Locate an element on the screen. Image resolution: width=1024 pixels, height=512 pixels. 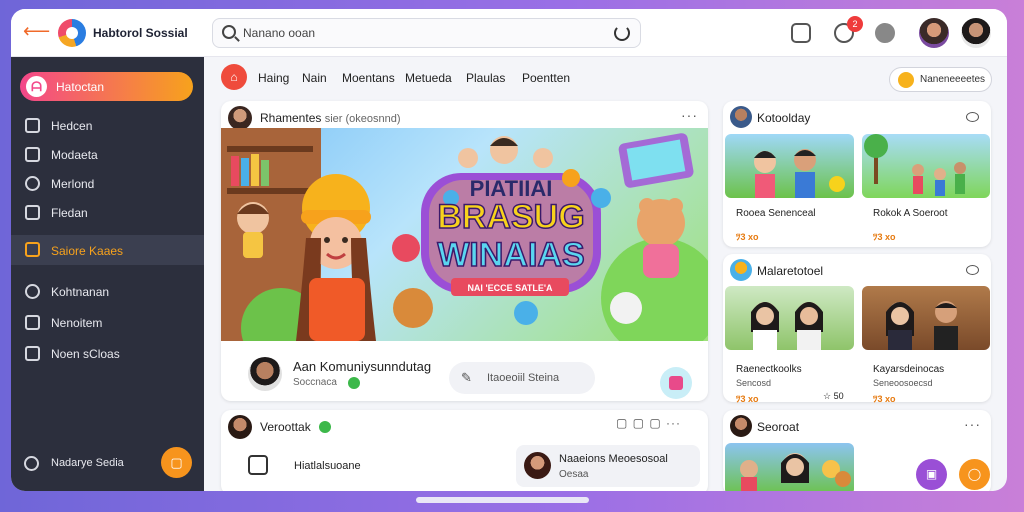
post-author: Rhamentes is located at coordinates (290, 118).